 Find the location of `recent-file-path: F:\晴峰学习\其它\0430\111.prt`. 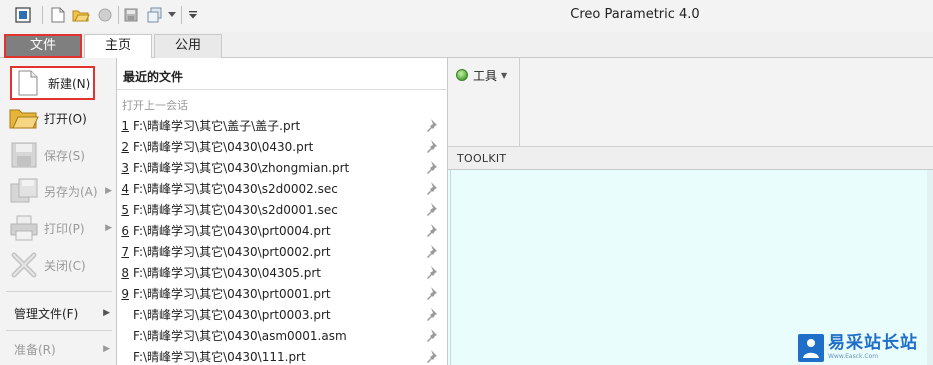

recent-file-path: F:\晴峰学习\其它\0430\111.prt is located at coordinates (219, 357).